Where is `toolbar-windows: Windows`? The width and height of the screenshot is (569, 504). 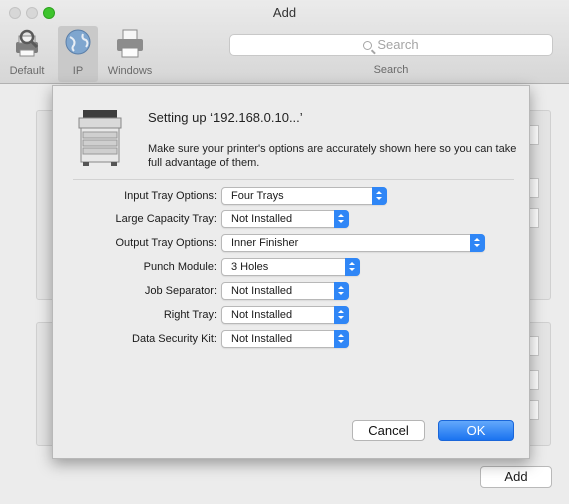 toolbar-windows: Windows is located at coordinates (130, 54).